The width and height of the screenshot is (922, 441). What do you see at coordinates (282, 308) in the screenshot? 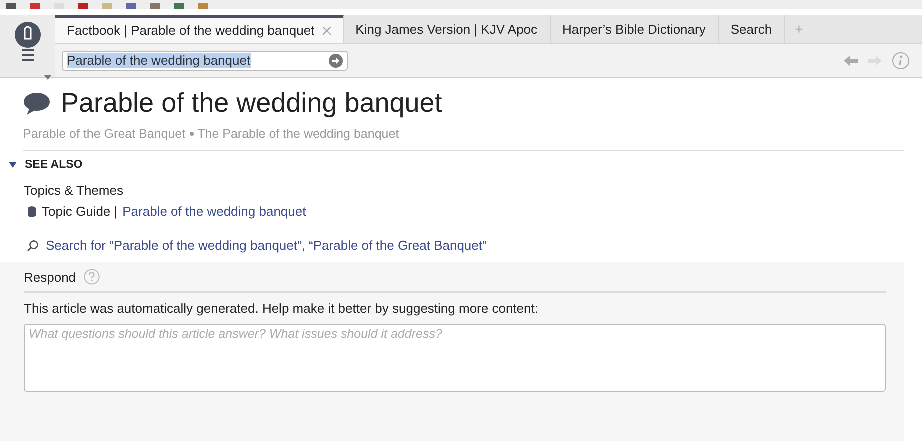
I see `respond-message: This article was automatically generated. Help make it better by suggesting more content:` at bounding box center [282, 308].